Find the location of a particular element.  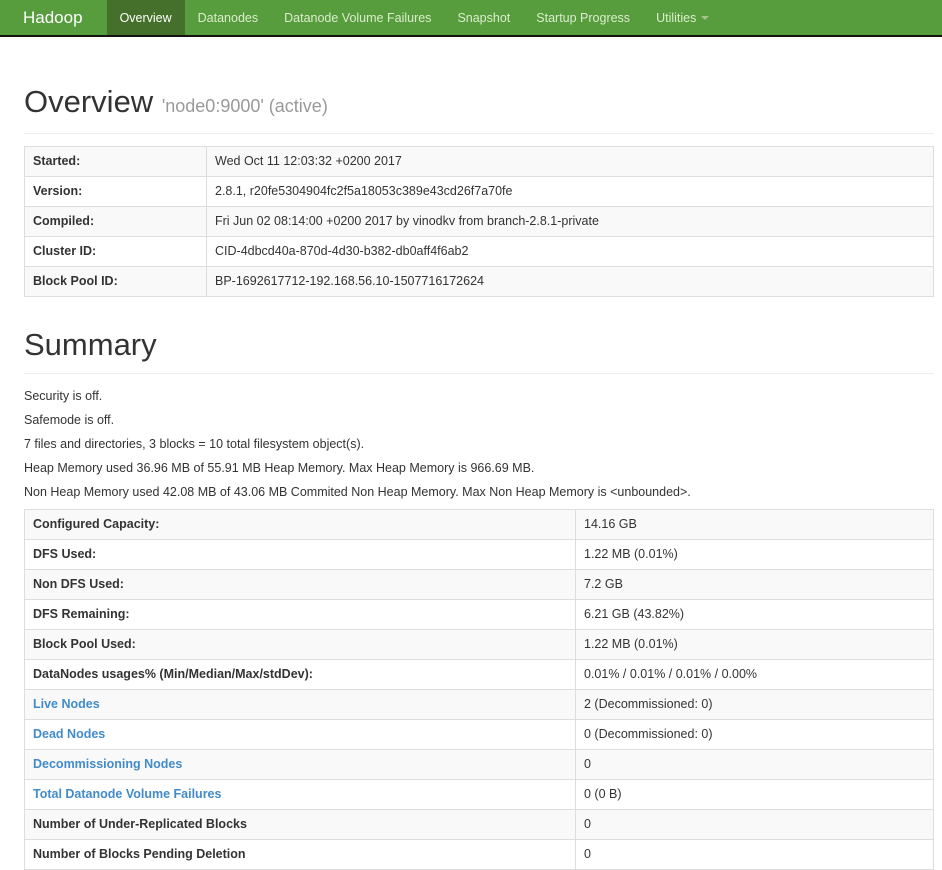

row-label: Number of Under-Replicated Blocks is located at coordinates (300, 824).